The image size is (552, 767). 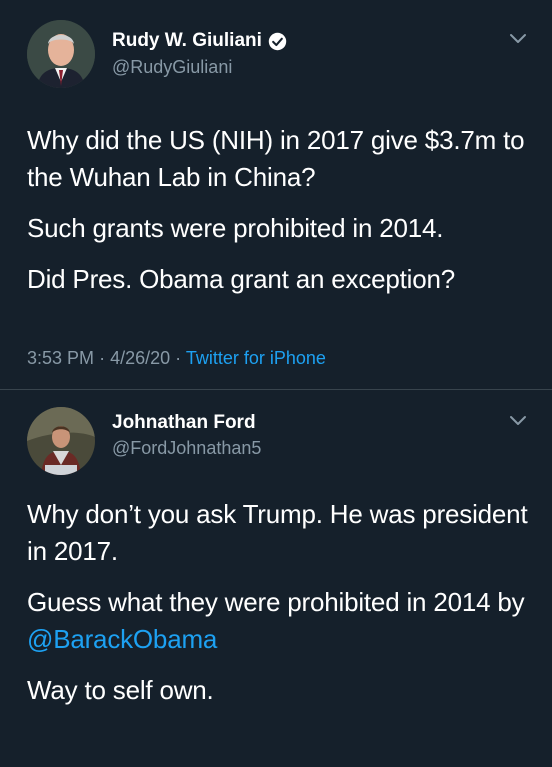 I want to click on handle: @FordJohnathan5, so click(x=186, y=448).